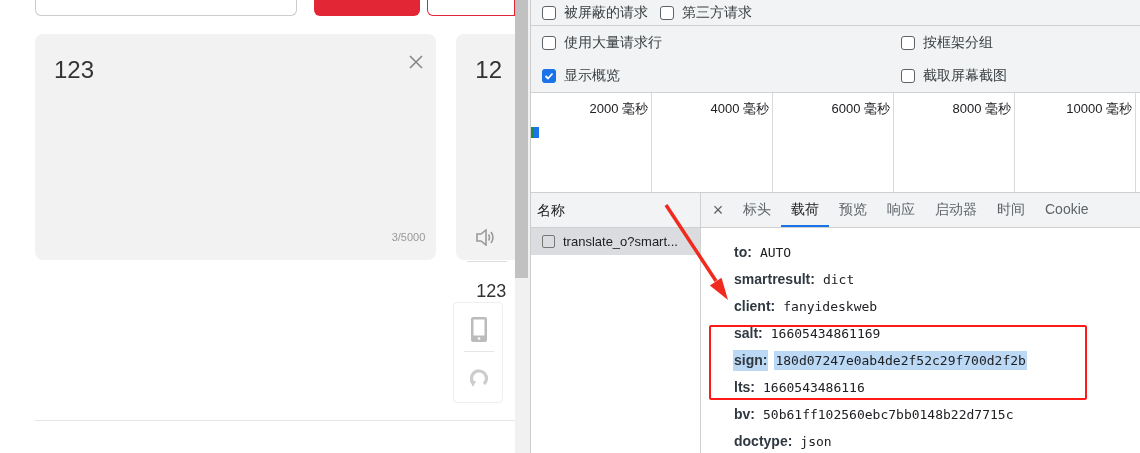  What do you see at coordinates (592, 75) in the screenshot?
I see `checkbox-label: 显示概览` at bounding box center [592, 75].